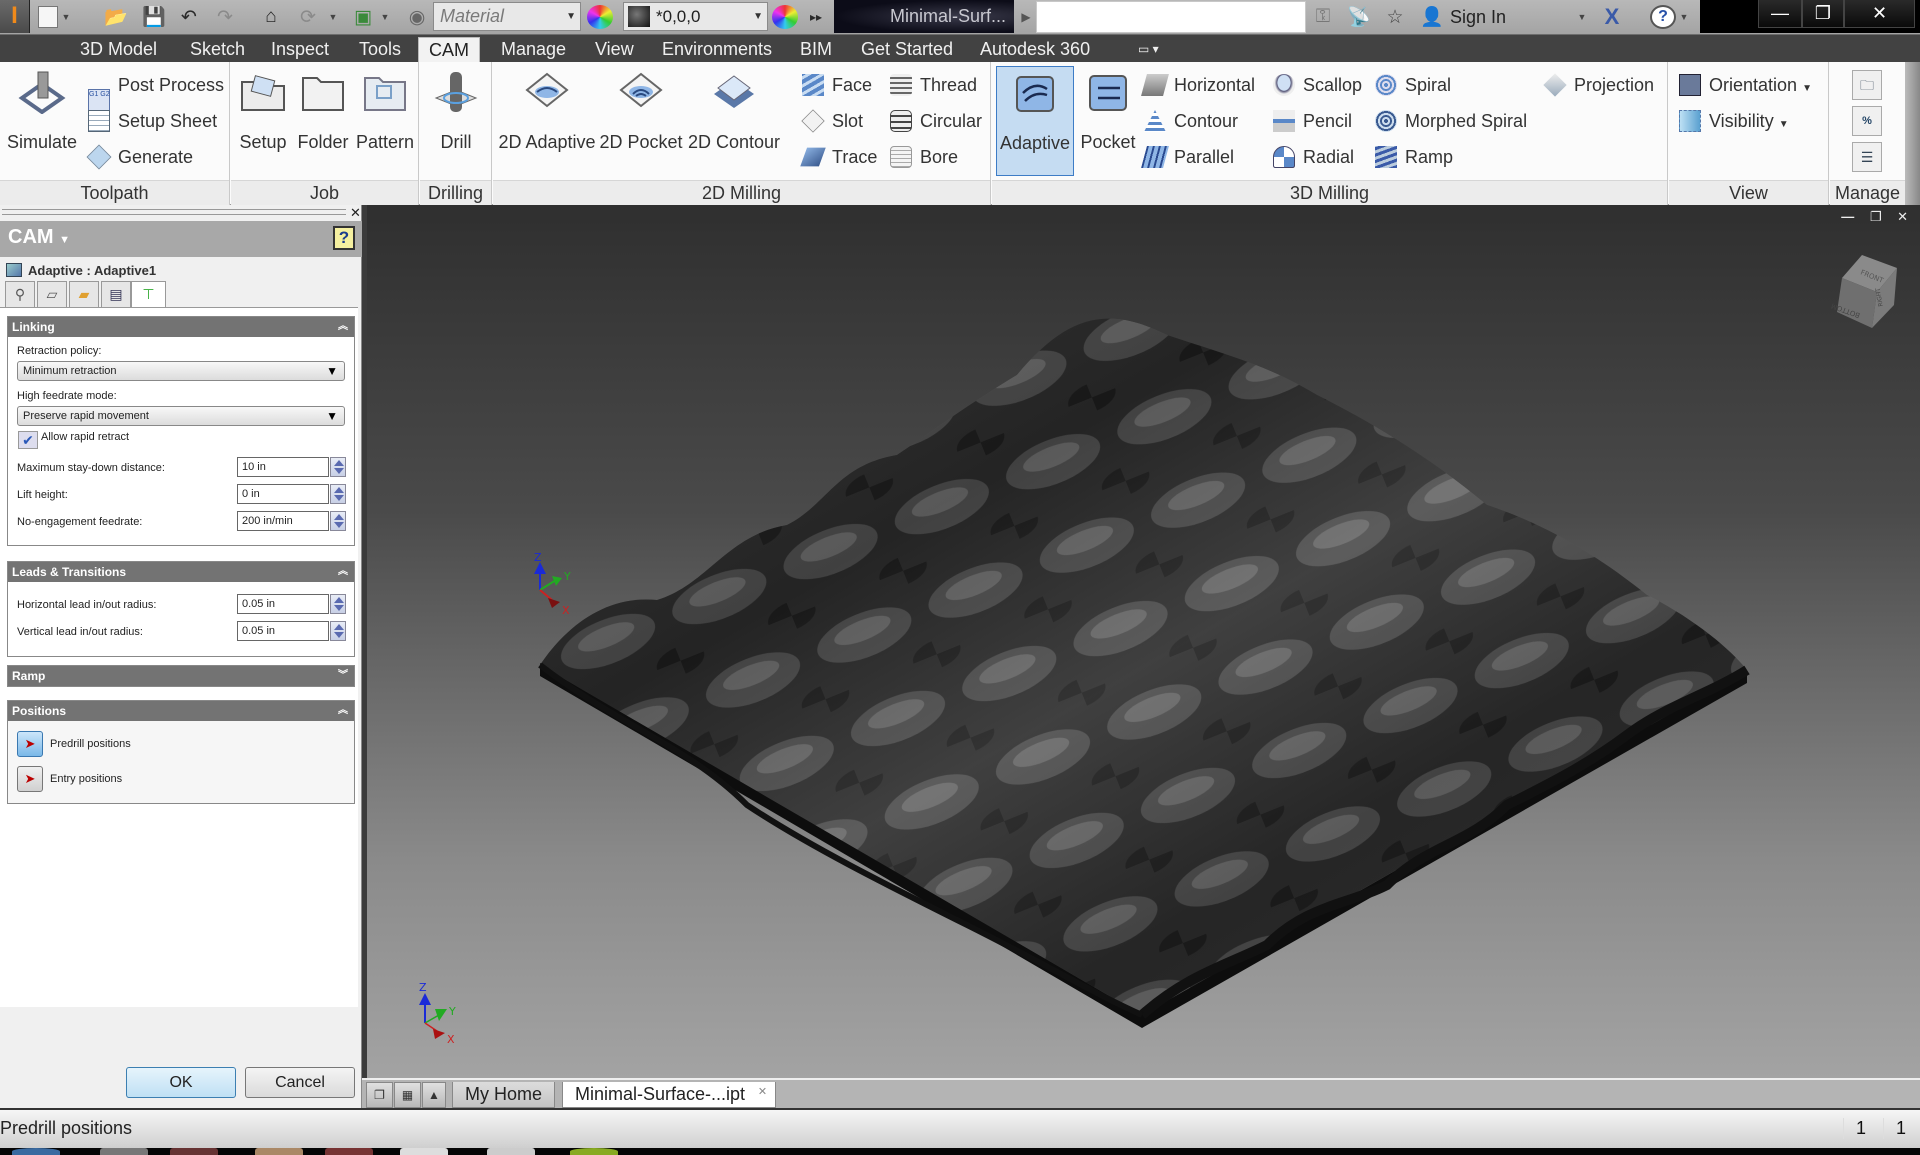  What do you see at coordinates (936, 121) in the screenshot?
I see `circular-button: Circular` at bounding box center [936, 121].